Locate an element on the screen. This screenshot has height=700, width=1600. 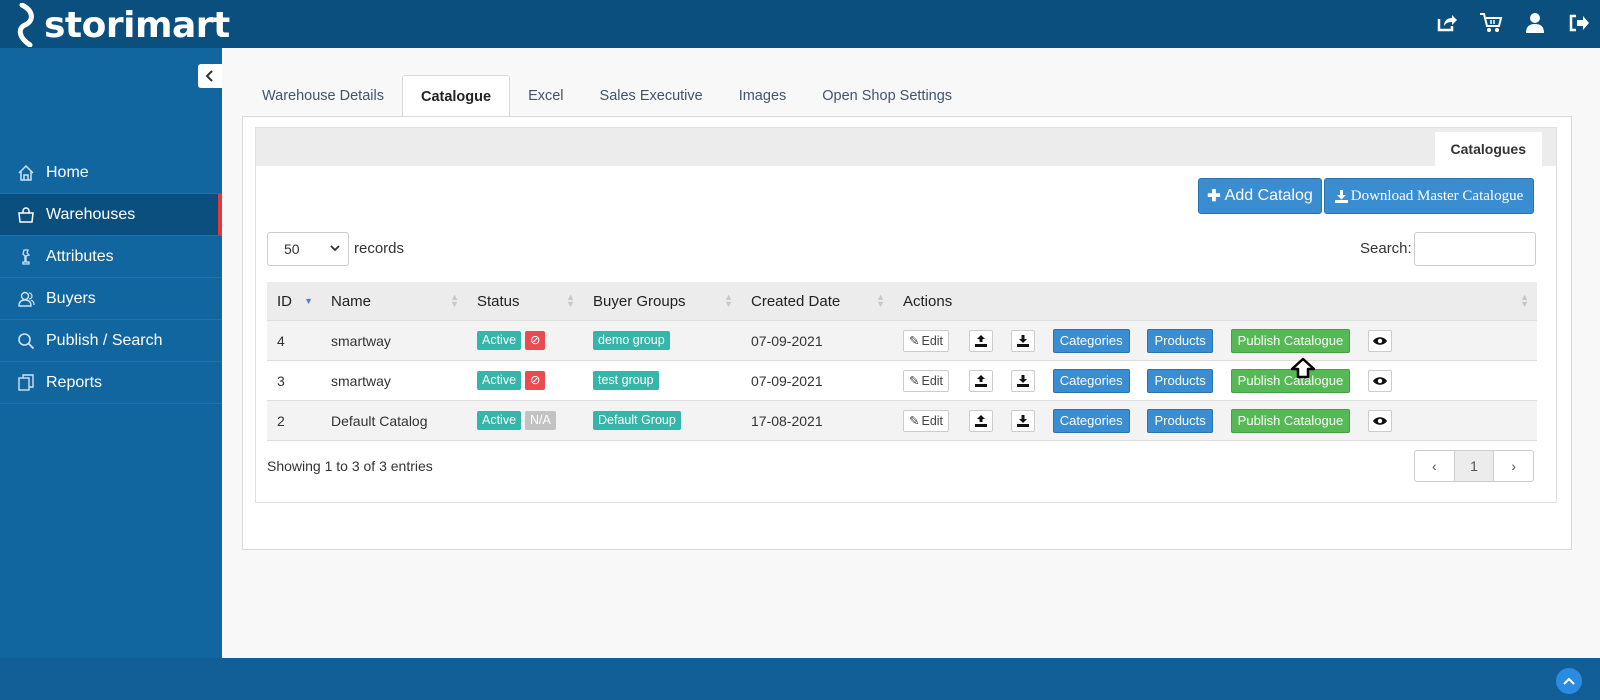
column-label: Status is located at coordinates (498, 301).